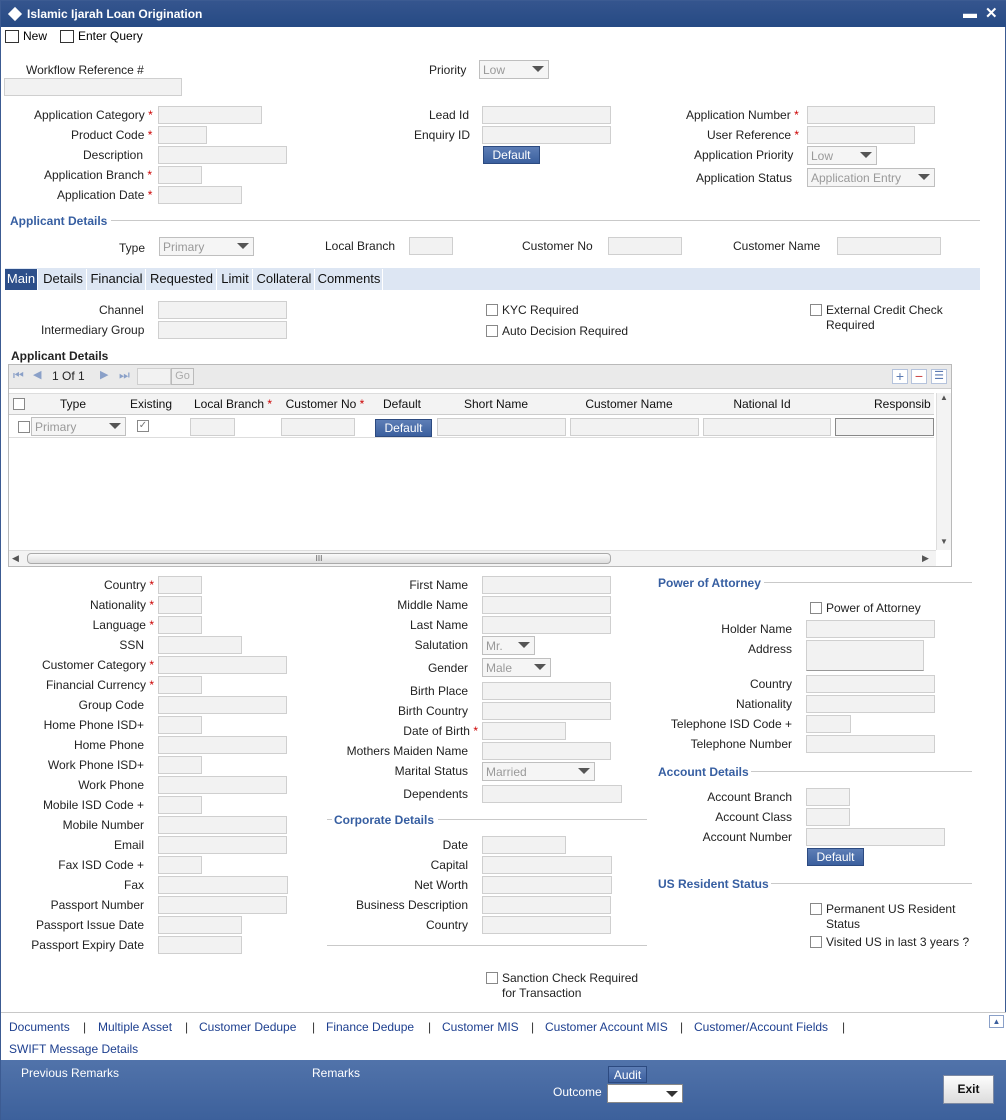 The height and width of the screenshot is (1120, 1006). I want to click on tab-limit: Limit, so click(235, 279).